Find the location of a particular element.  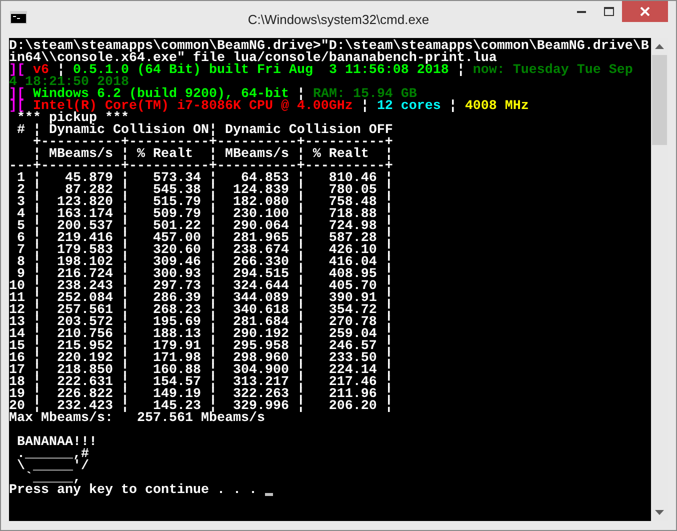

console-text: Intel(R) Core(TM) i7-8086K CPU @ 4.00GHz is located at coordinates (192, 107).